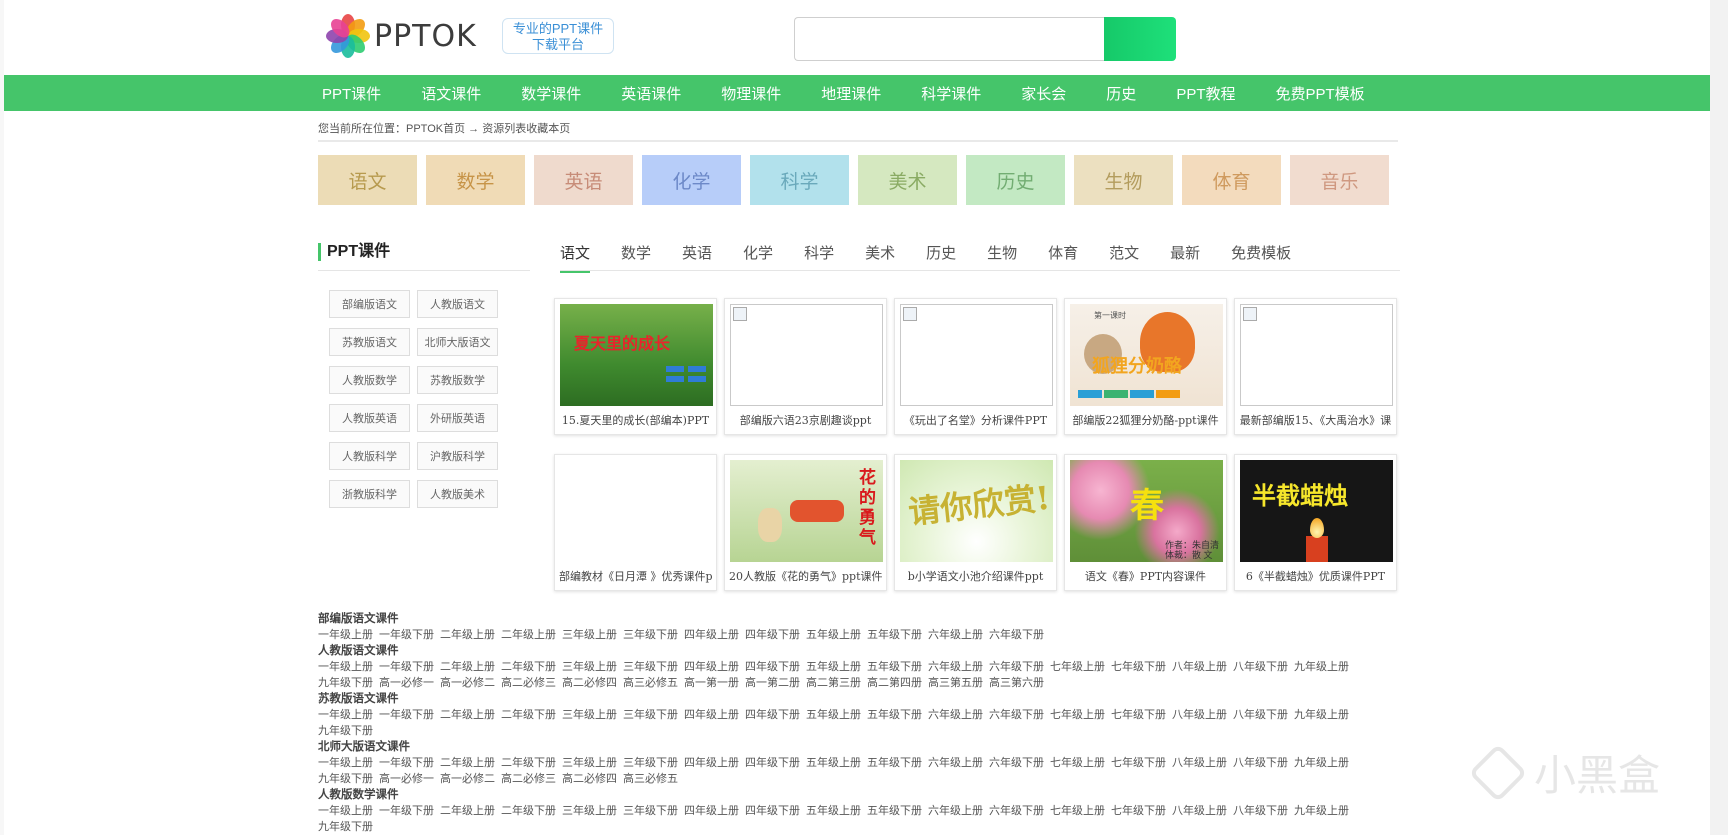  I want to click on card-title: 部编版22狐狸分奶酪-ppt课件, so click(1145, 420).